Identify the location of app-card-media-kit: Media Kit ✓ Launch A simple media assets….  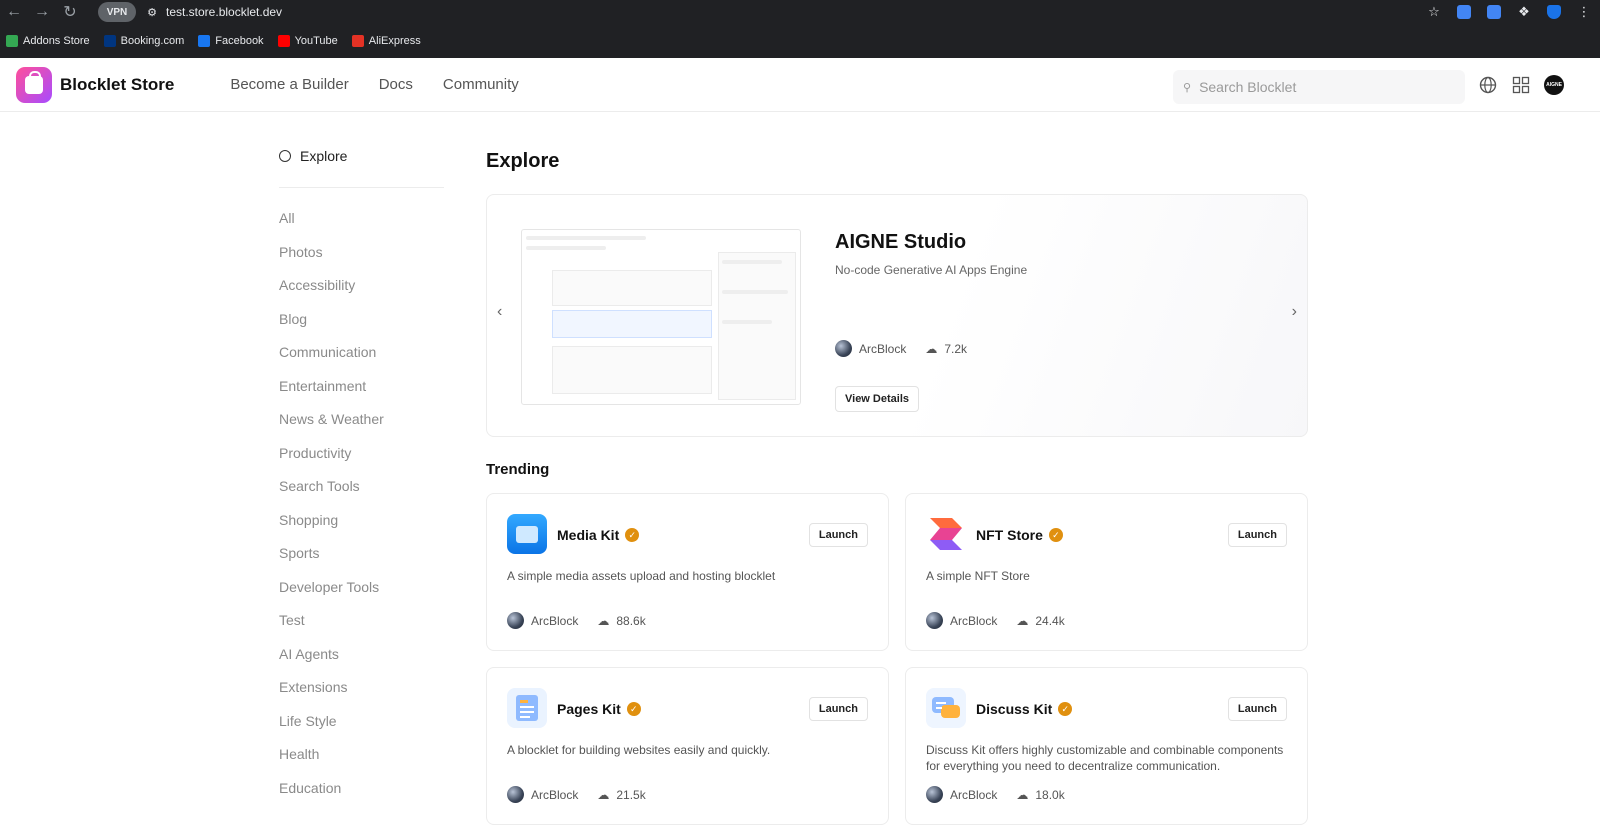
(687, 572).